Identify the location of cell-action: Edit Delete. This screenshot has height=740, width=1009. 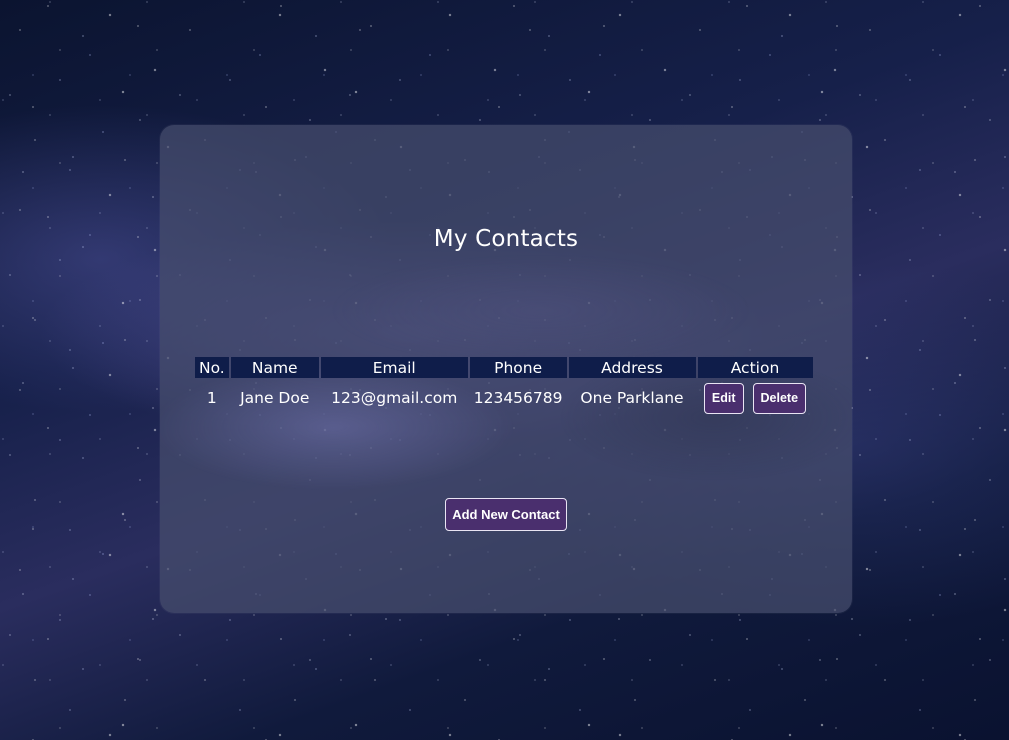
(755, 398).